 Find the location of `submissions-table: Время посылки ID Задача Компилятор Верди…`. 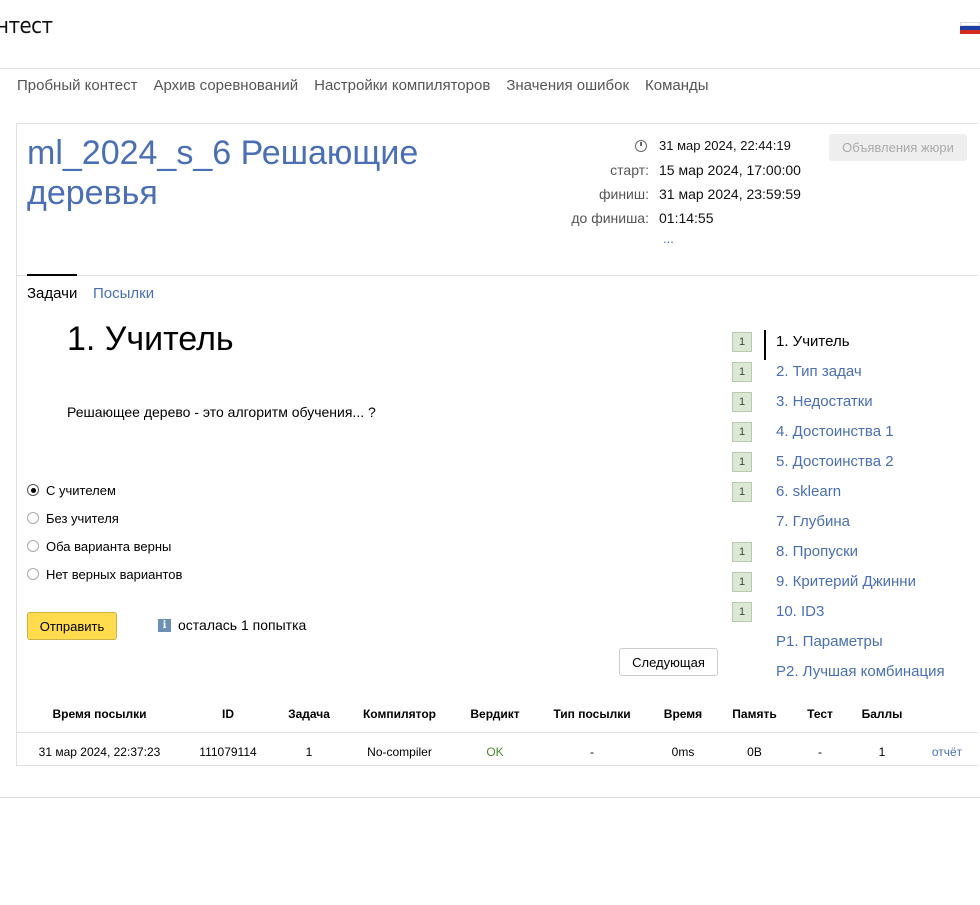

submissions-table: Время посылки ID Задача Компилятор Верди… is located at coordinates (497, 733).